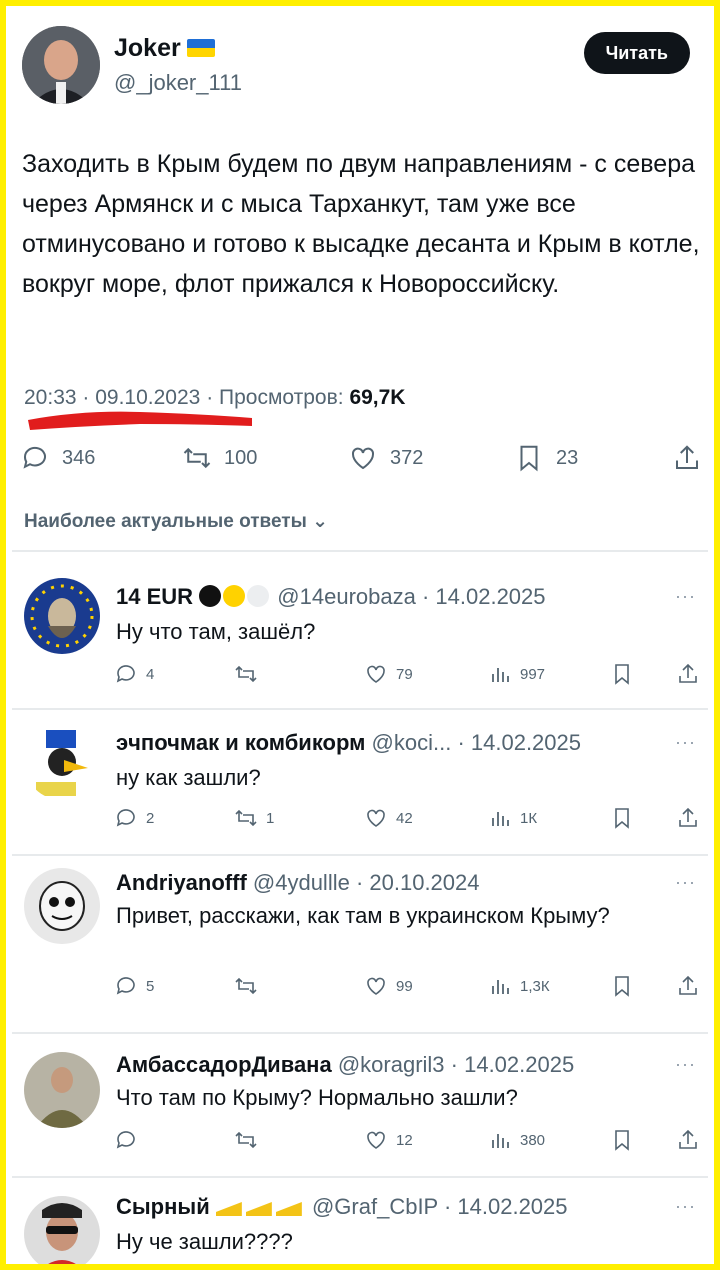 The height and width of the screenshot is (1270, 720). Describe the element at coordinates (388, 1140) in the screenshot. I see `like-button: 12` at that location.